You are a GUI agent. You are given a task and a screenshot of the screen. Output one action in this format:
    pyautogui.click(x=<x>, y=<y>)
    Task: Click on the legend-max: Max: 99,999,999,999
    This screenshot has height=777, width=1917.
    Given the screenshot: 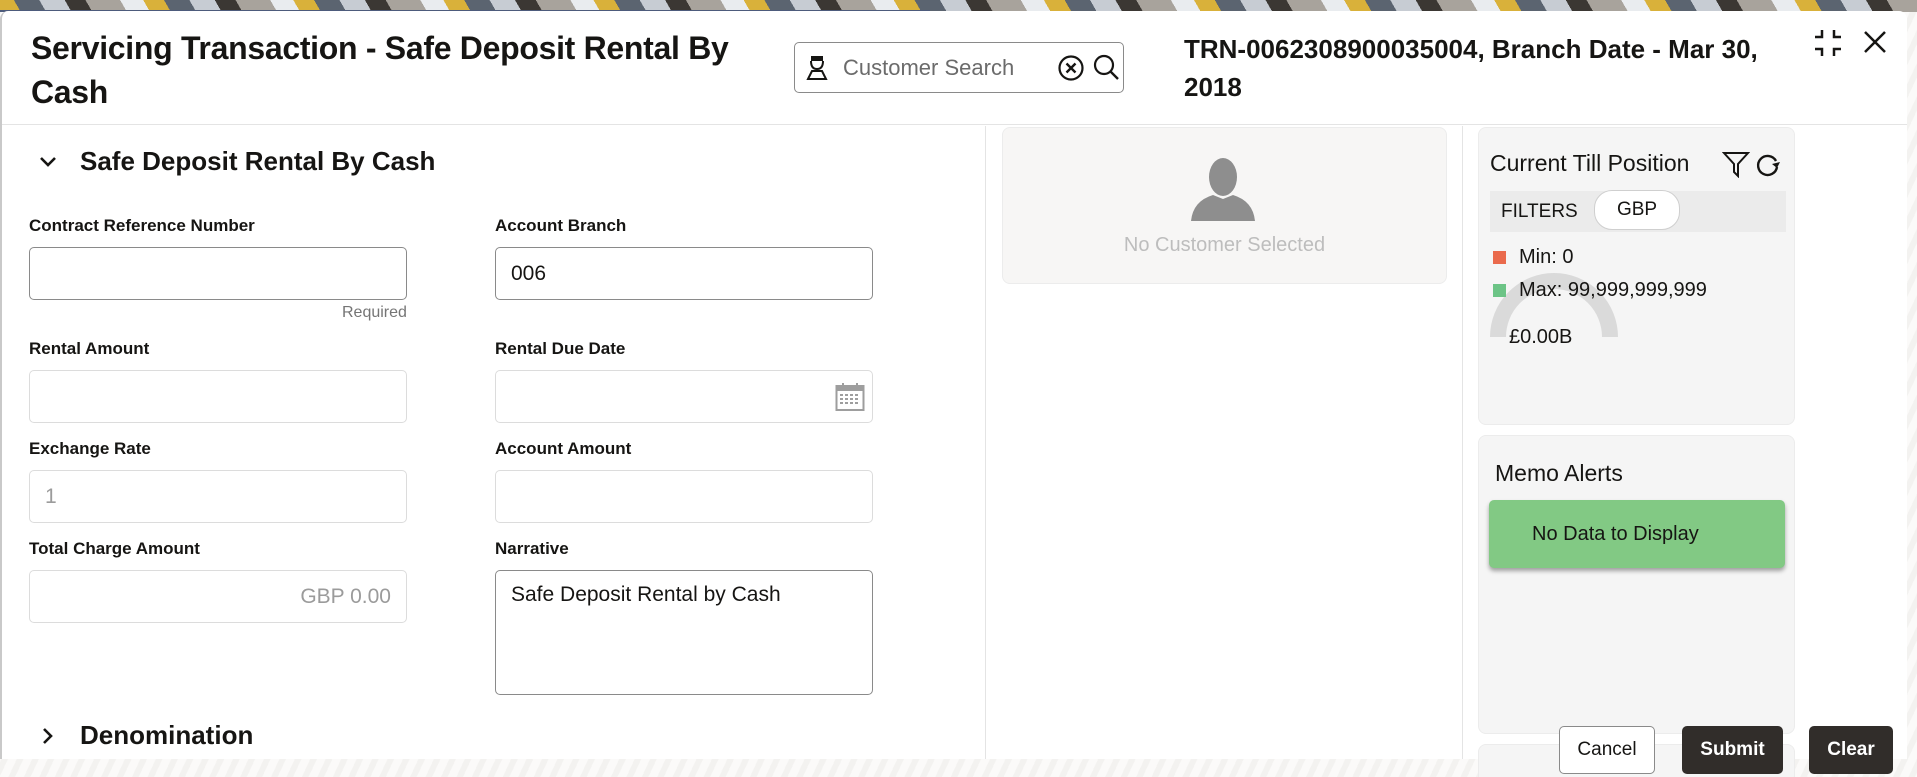 What is the action you would take?
    pyautogui.click(x=1600, y=290)
    